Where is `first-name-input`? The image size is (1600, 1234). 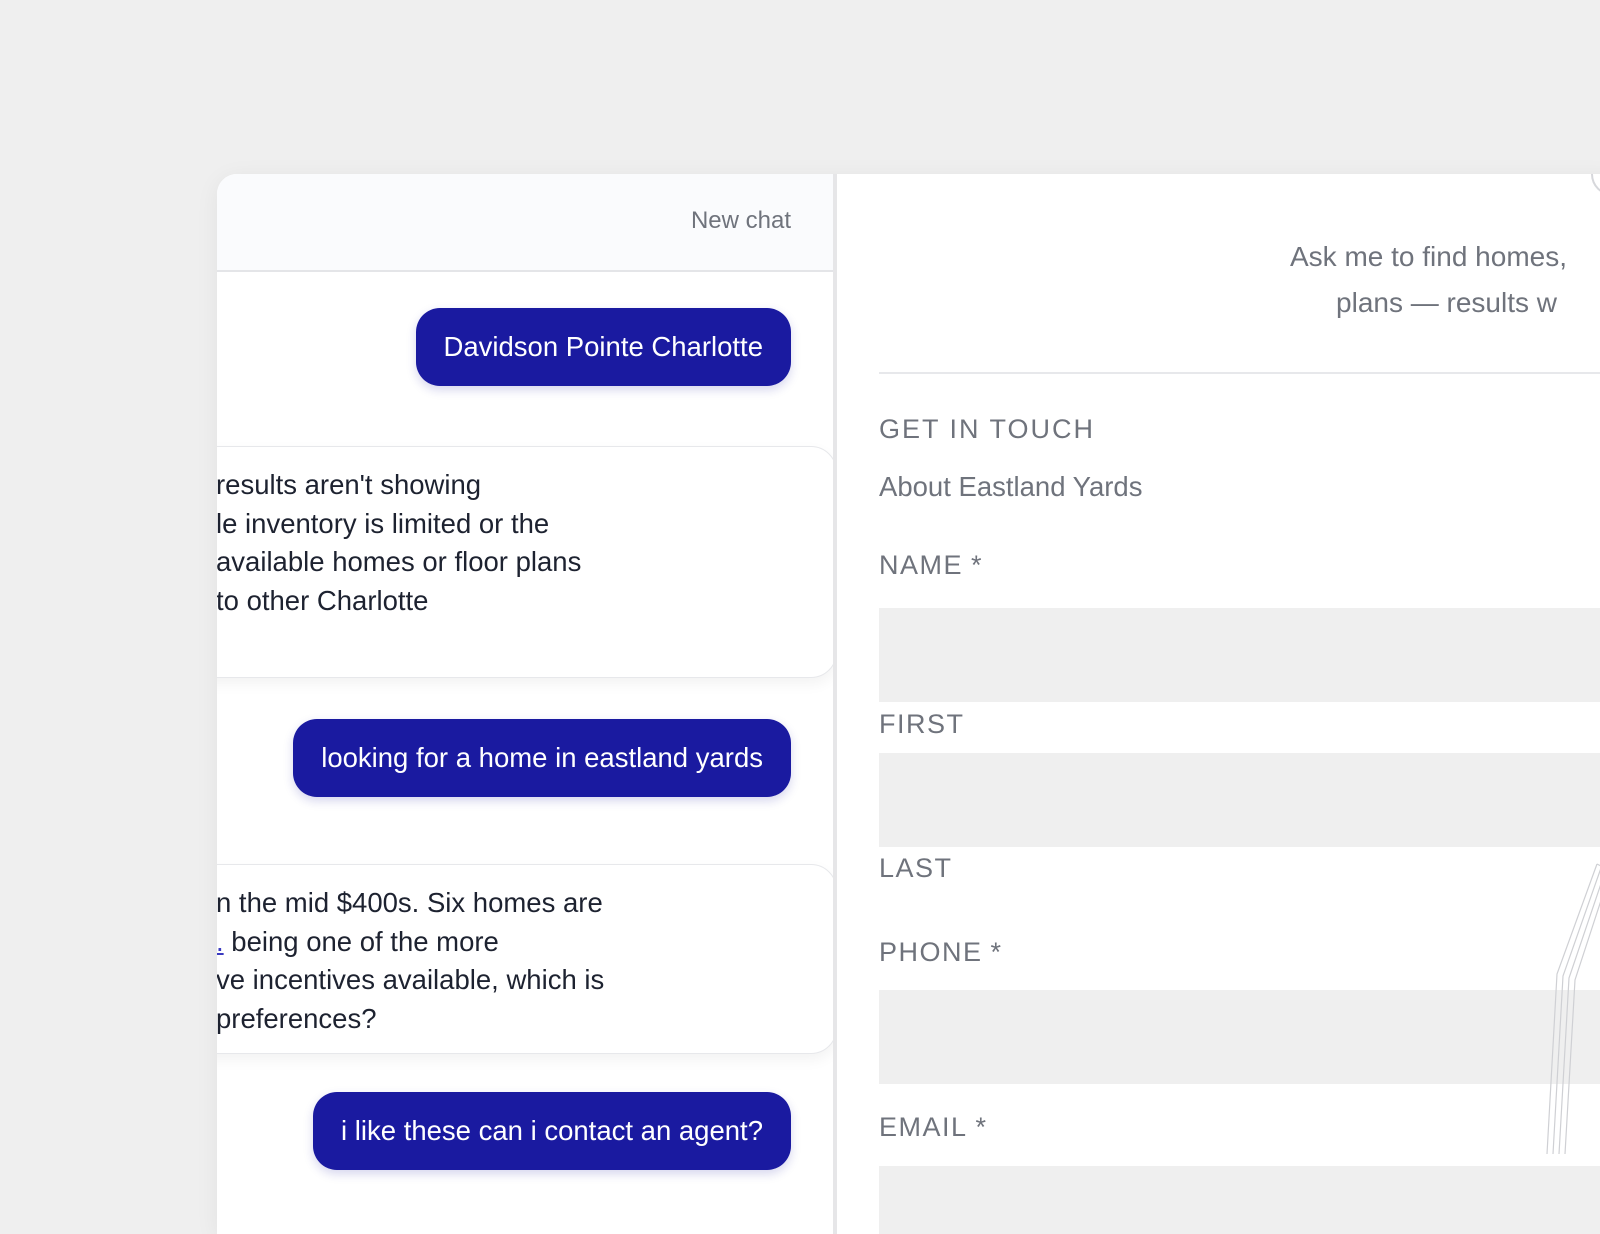
first-name-input is located at coordinates (1239, 655).